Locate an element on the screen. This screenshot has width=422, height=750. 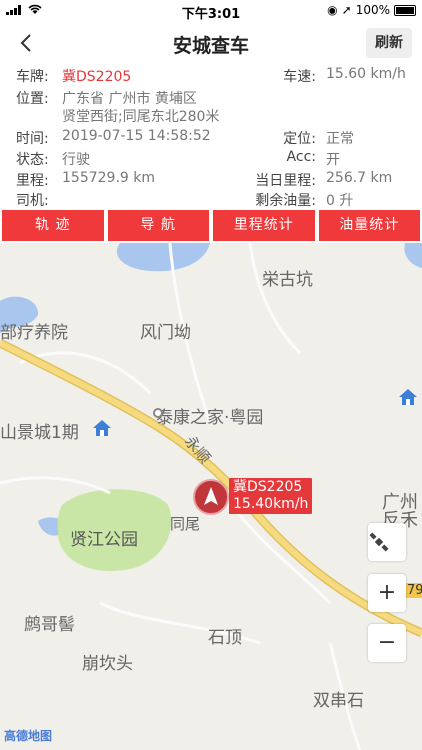
gps-value: 正常 is located at coordinates (340, 139).